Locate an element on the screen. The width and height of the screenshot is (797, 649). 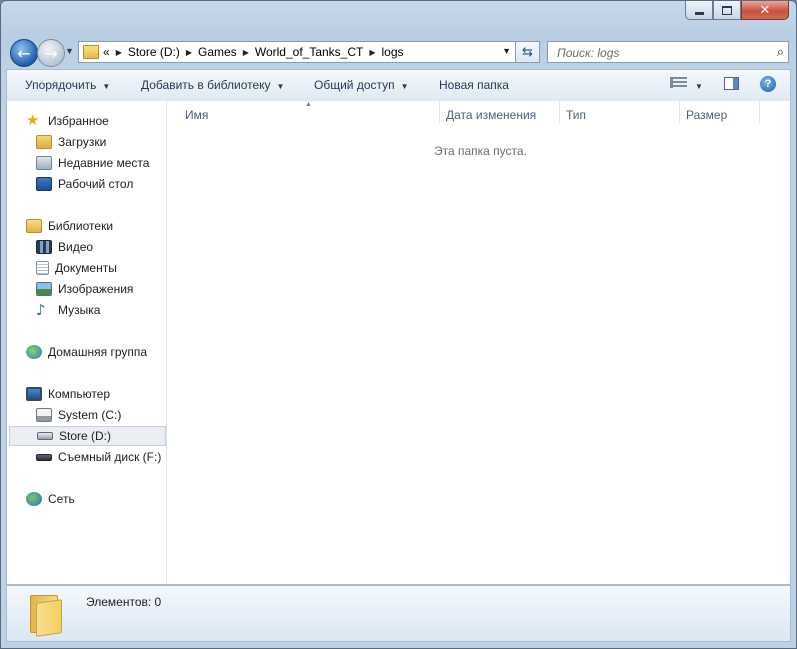
column-header-size: Размер is located at coordinates (706, 115).